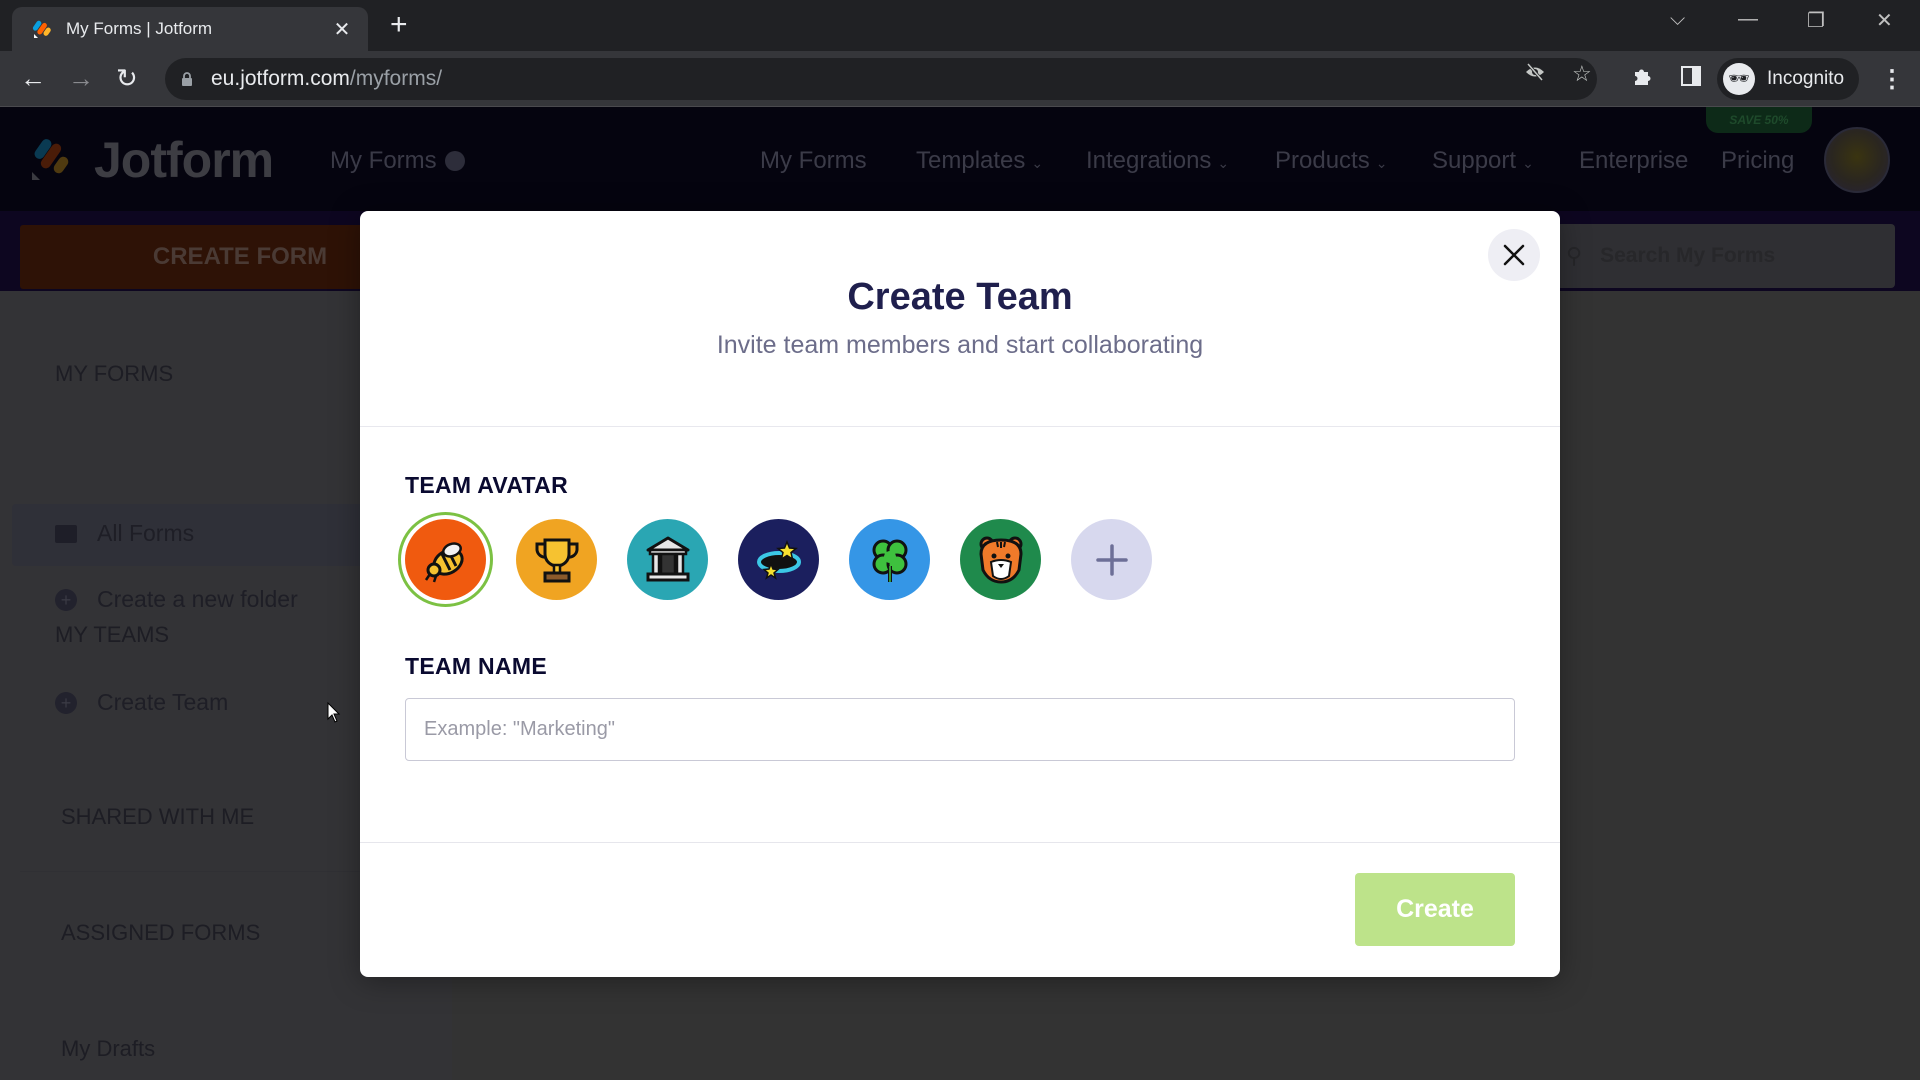  What do you see at coordinates (127, 78) in the screenshot?
I see `reload-icon: ↻` at bounding box center [127, 78].